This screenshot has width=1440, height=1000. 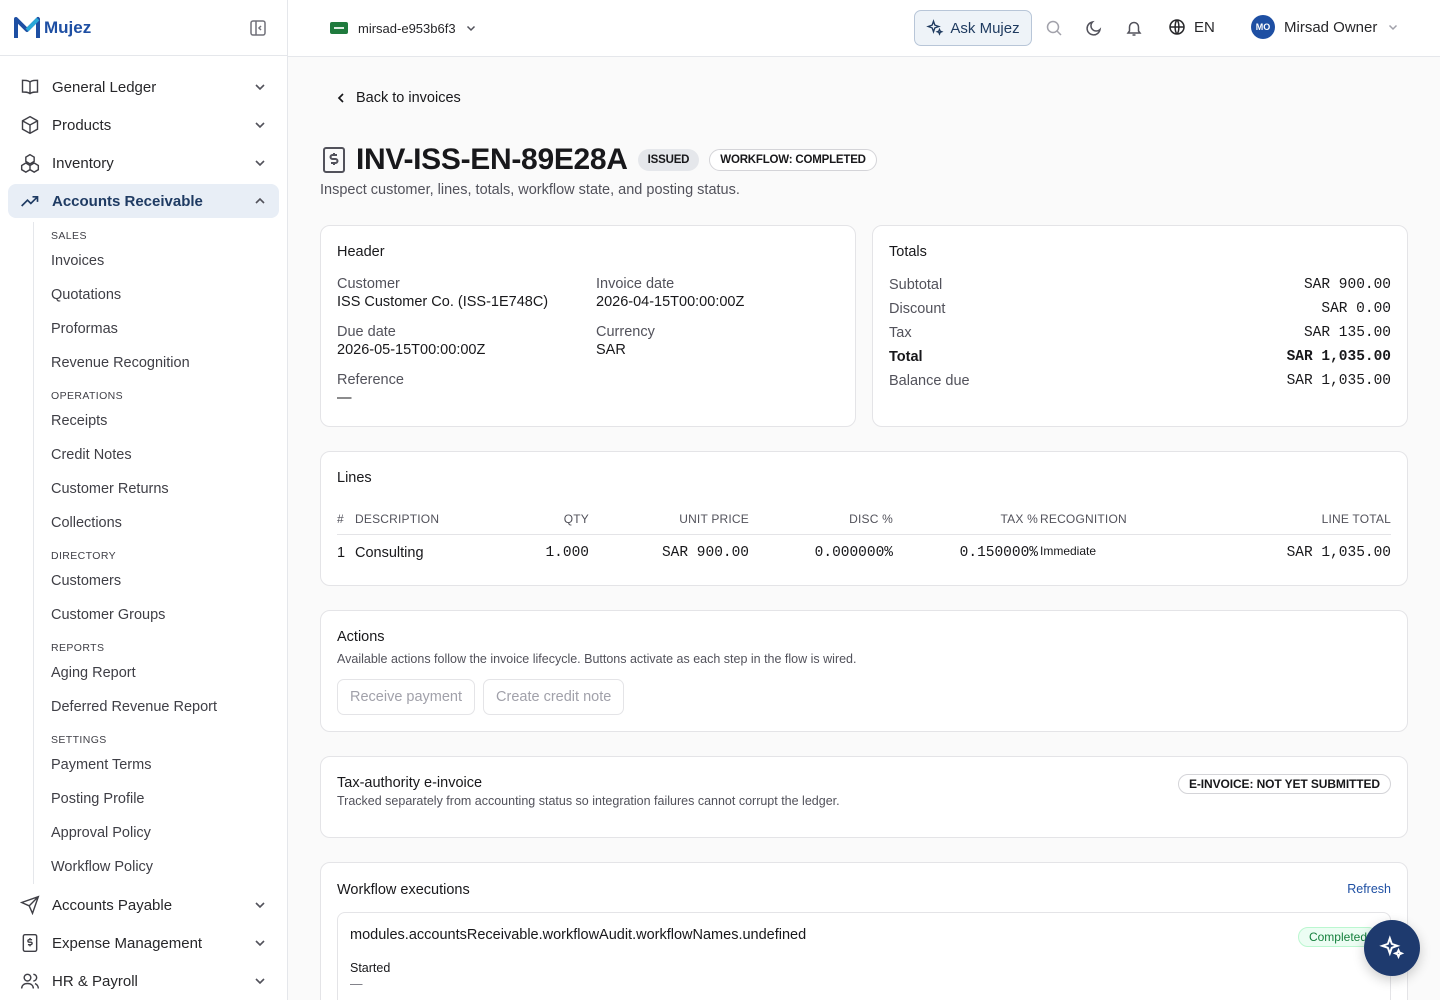 I want to click on language-label: EN, so click(x=1204, y=27).